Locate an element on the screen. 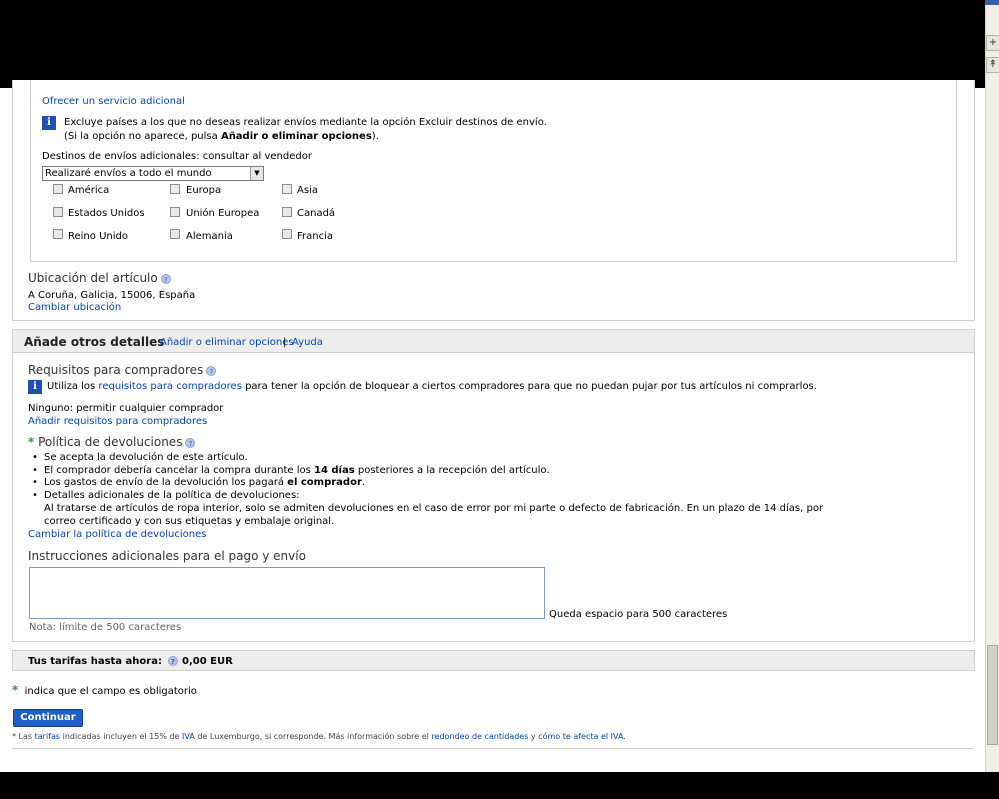 The height and width of the screenshot is (799, 999). checkbox-label-canada: Canadá is located at coordinates (316, 213).